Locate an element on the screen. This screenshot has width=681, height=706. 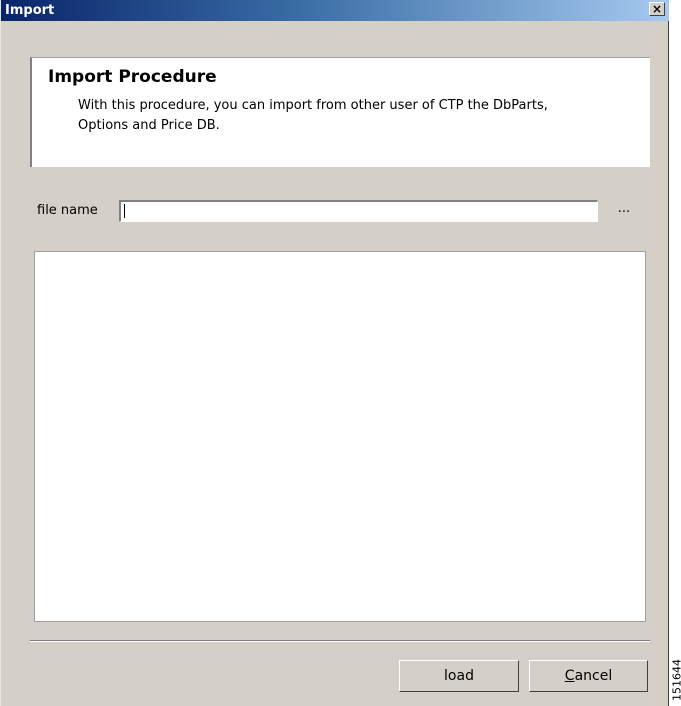
close-button: × is located at coordinates (657, 9).